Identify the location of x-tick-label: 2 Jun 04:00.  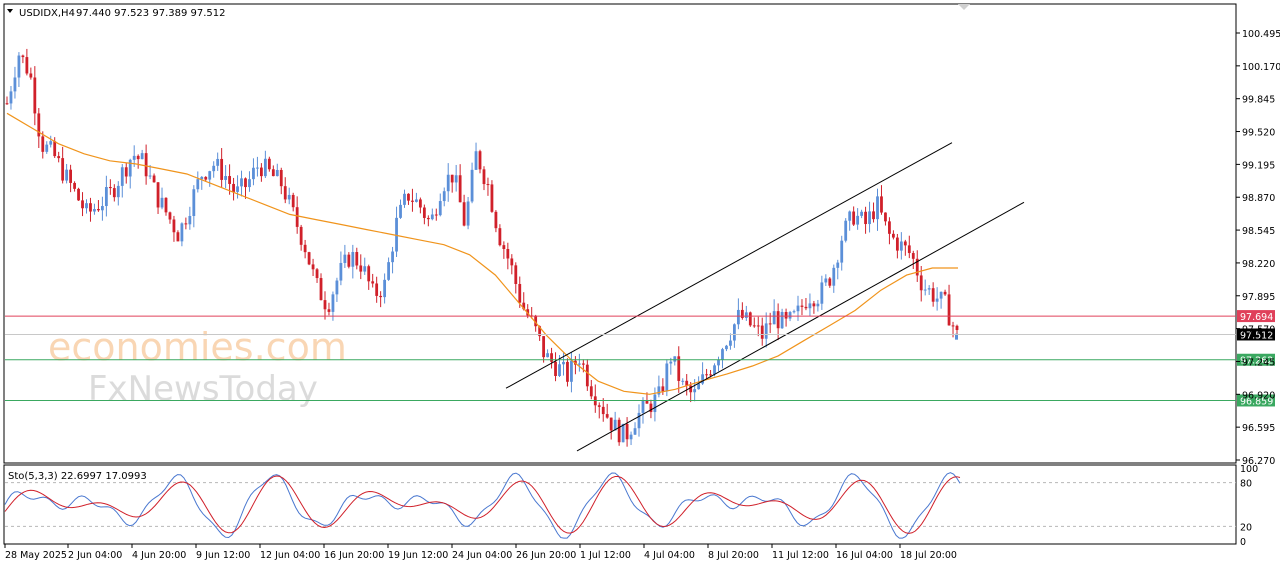
(95, 555).